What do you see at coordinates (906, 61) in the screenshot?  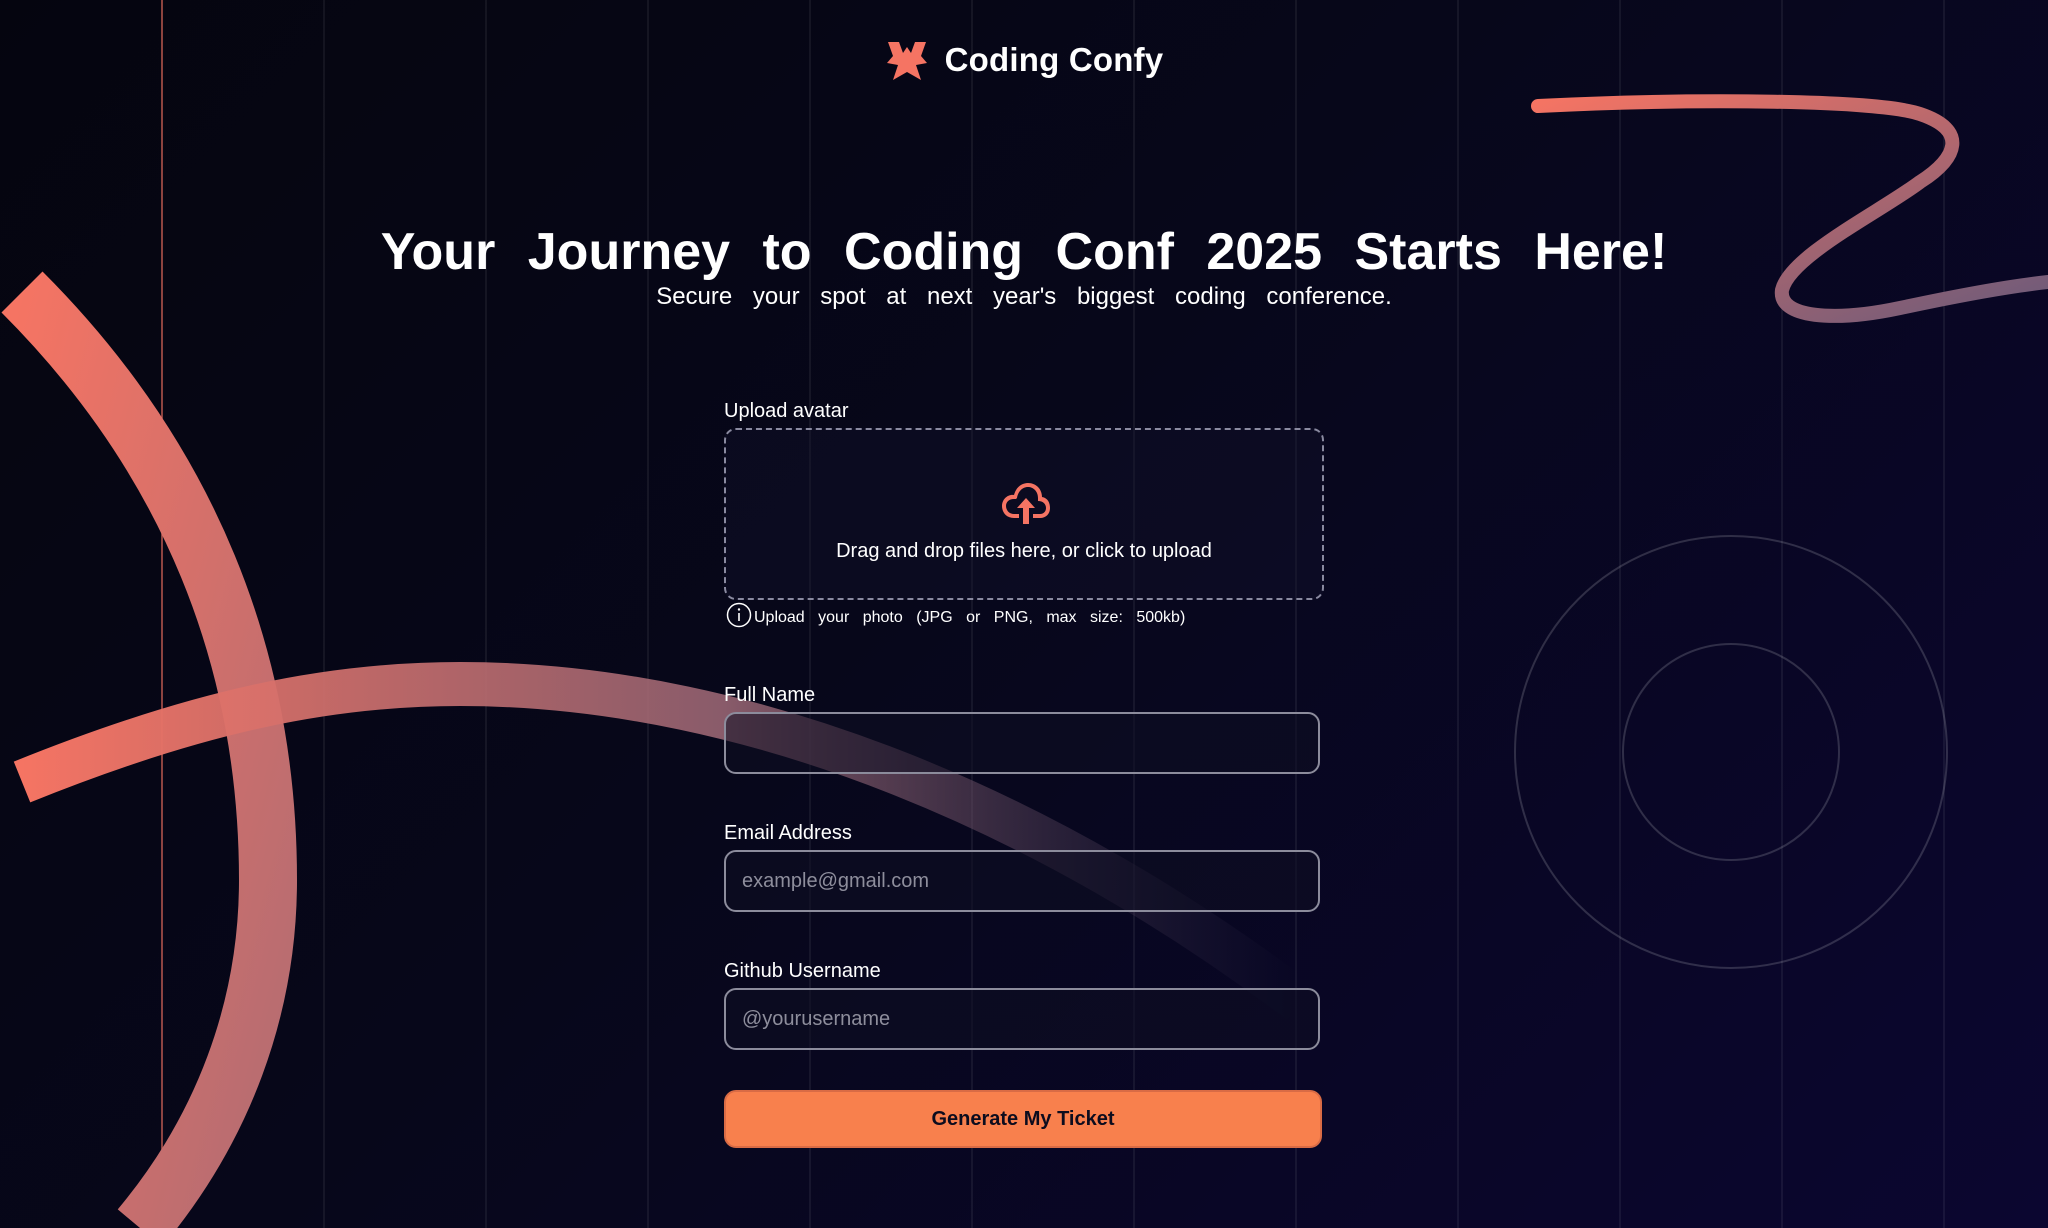 I see `coding-confy-logo-icon` at bounding box center [906, 61].